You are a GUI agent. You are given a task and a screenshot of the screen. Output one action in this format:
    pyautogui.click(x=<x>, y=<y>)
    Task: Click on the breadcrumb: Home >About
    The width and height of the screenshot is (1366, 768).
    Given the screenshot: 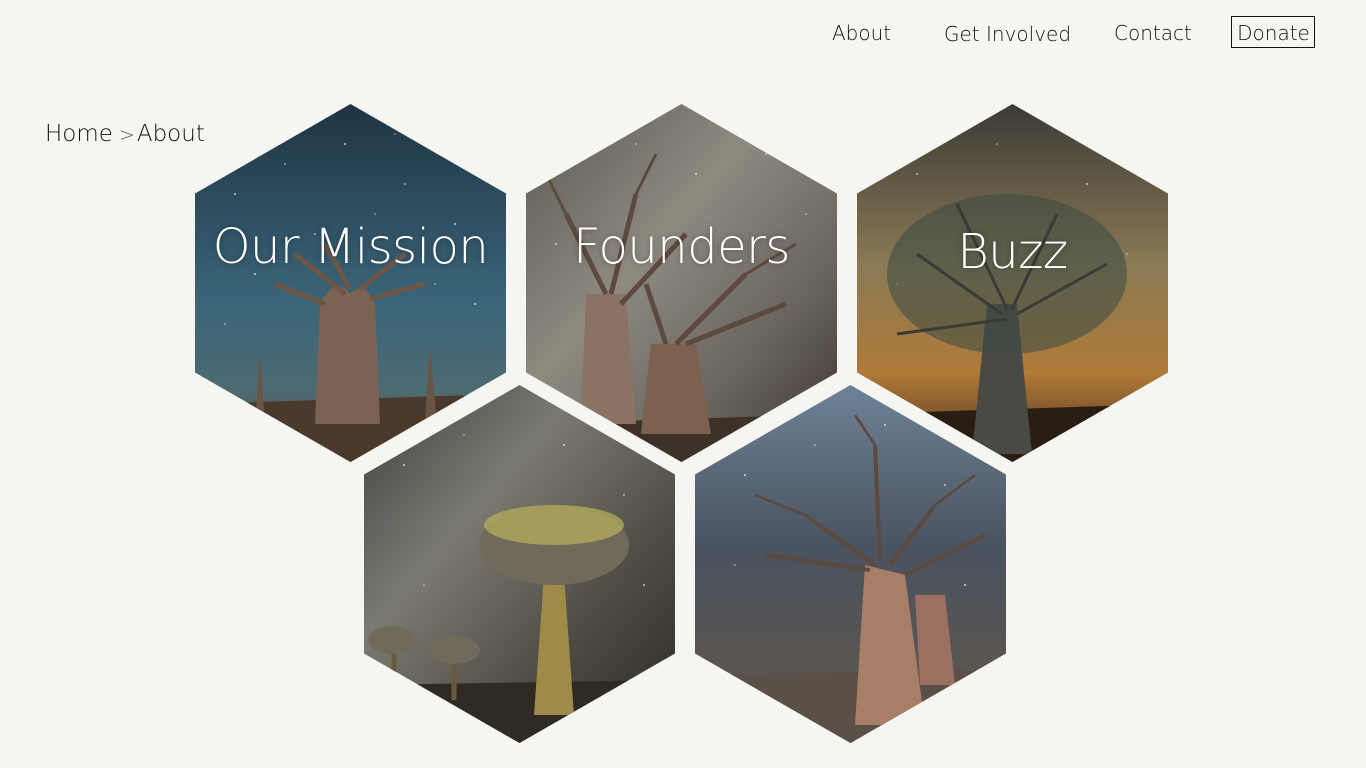 What is the action you would take?
    pyautogui.click(x=125, y=134)
    